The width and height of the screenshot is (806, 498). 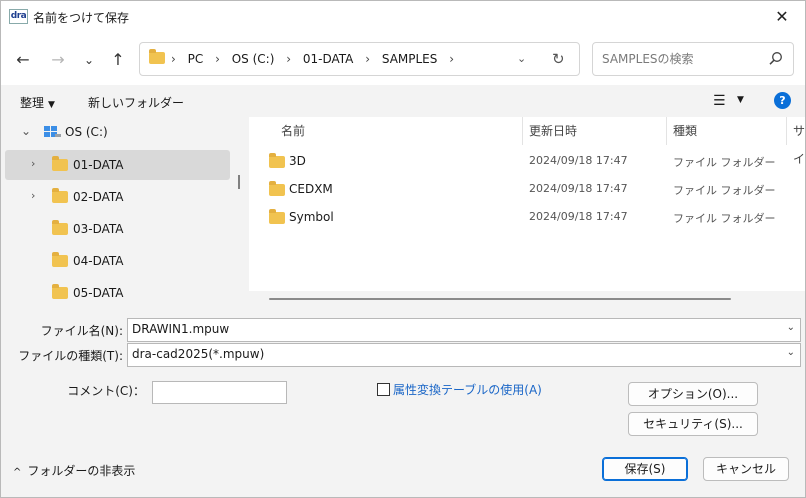 I want to click on refresh-icon: ↻, so click(x=558, y=59).